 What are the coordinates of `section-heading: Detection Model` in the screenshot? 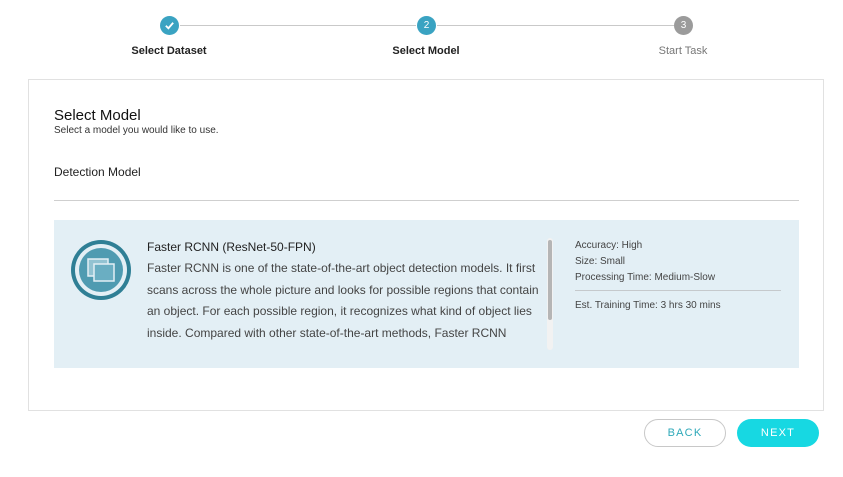 It's located at (97, 172).